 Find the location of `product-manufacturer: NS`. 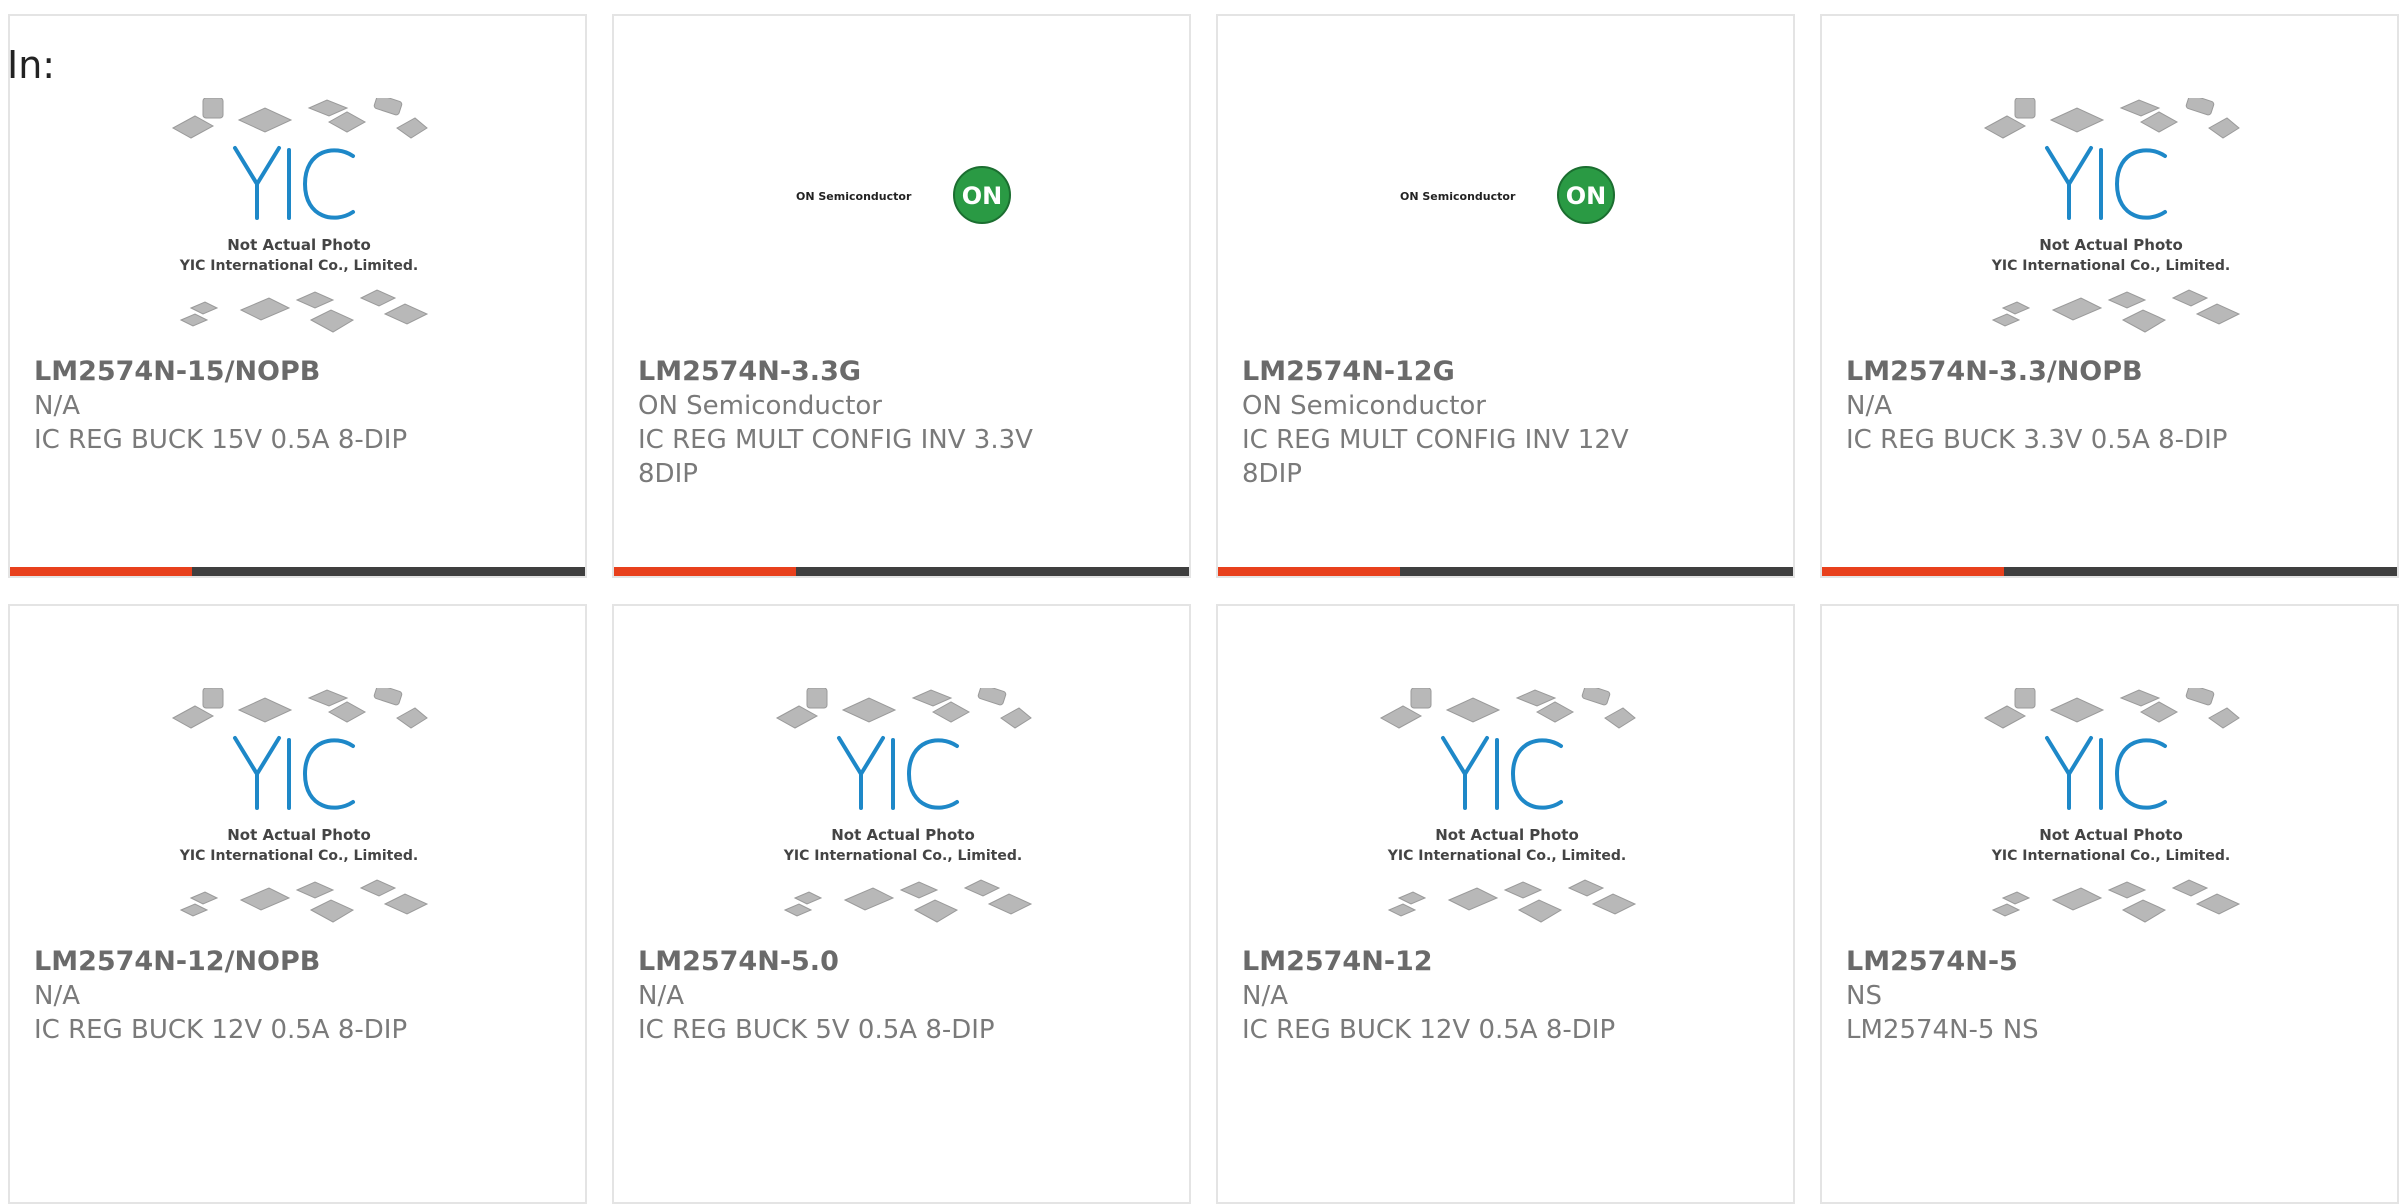

product-manufacturer: NS is located at coordinates (1864, 996).